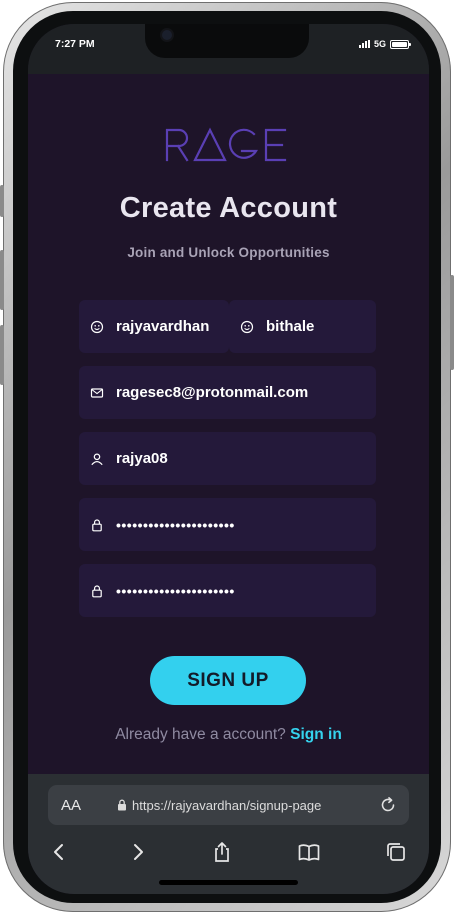  What do you see at coordinates (200, 734) in the screenshot?
I see `signin-prompt-text: Already have a account?` at bounding box center [200, 734].